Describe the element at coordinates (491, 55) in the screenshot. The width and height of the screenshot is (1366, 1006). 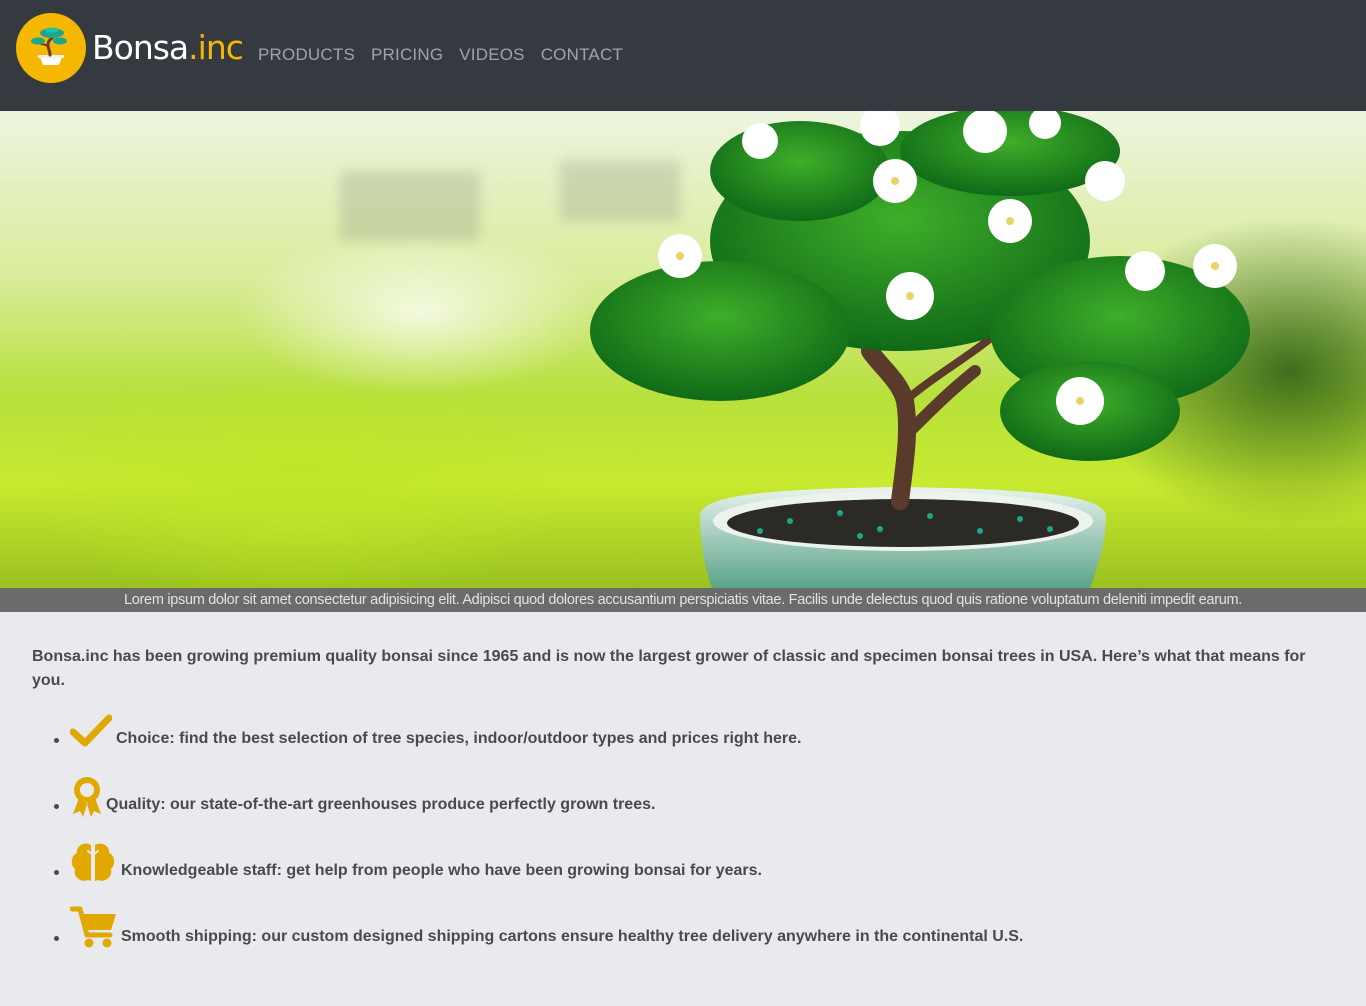
I see `nav-videos: VIDEOS` at that location.